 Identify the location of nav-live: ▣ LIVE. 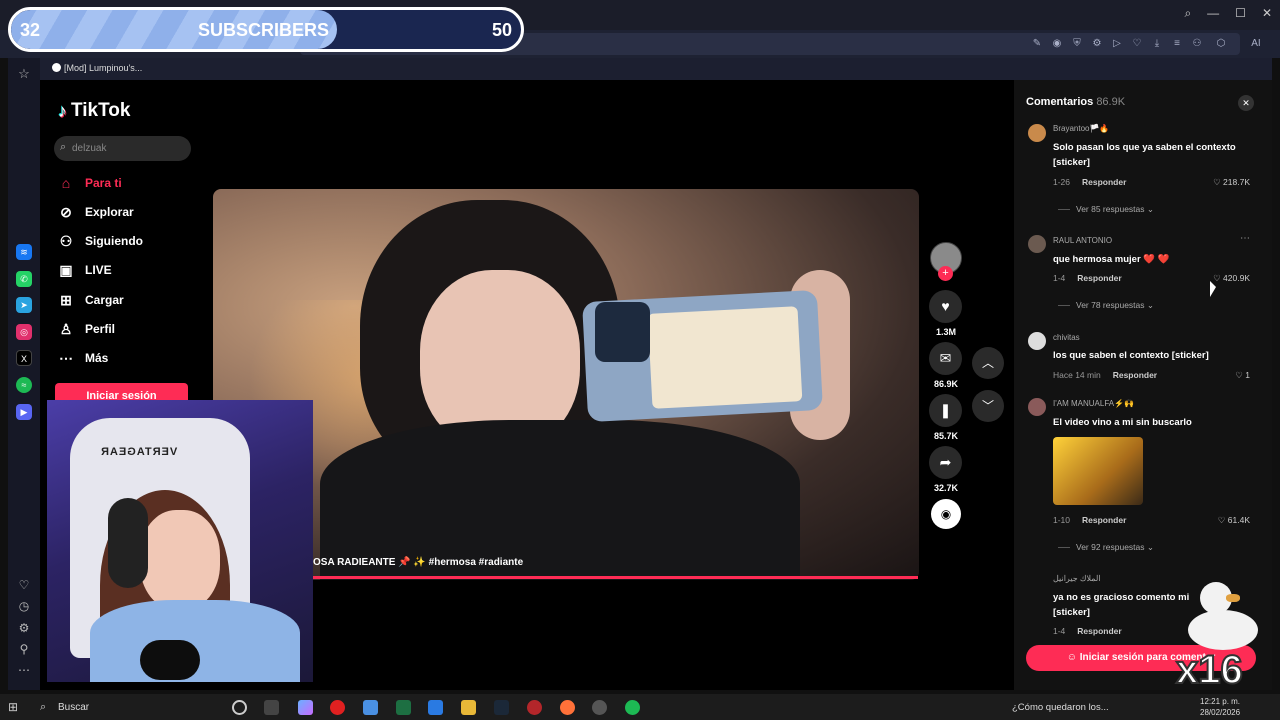
(84, 270).